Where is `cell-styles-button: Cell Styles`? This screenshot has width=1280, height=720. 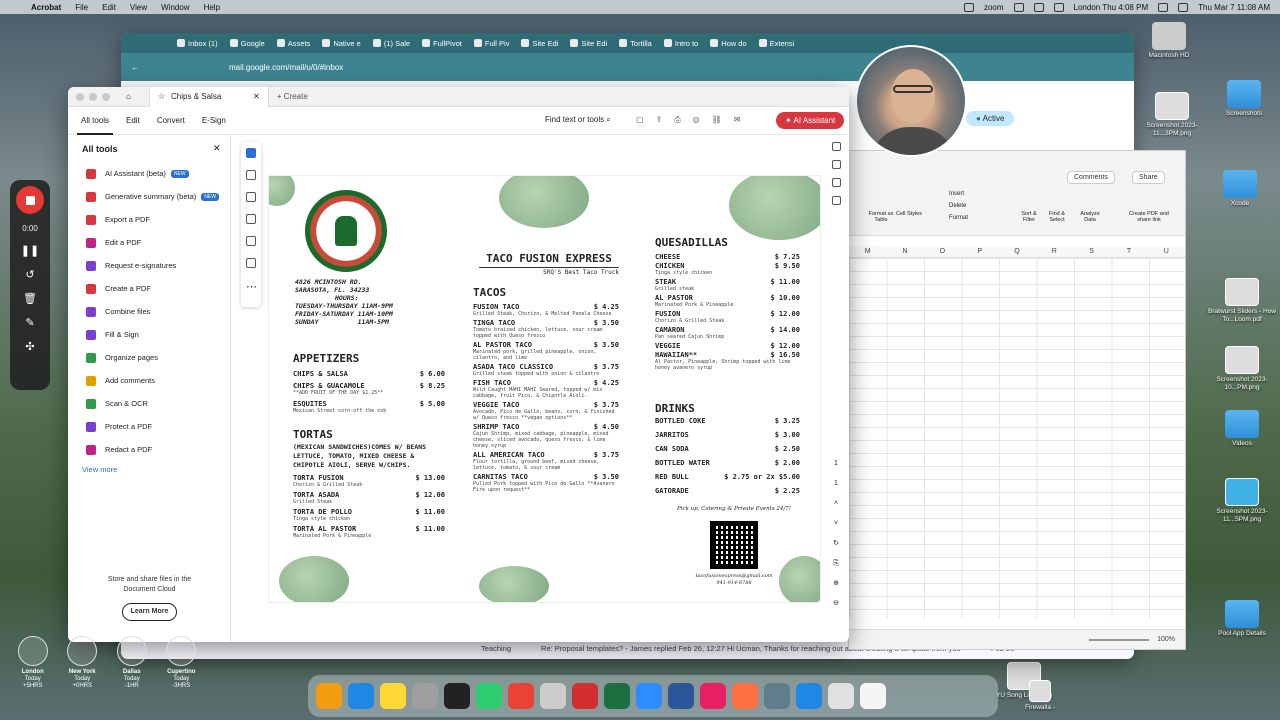
cell-styles-button: Cell Styles is located at coordinates (909, 214).